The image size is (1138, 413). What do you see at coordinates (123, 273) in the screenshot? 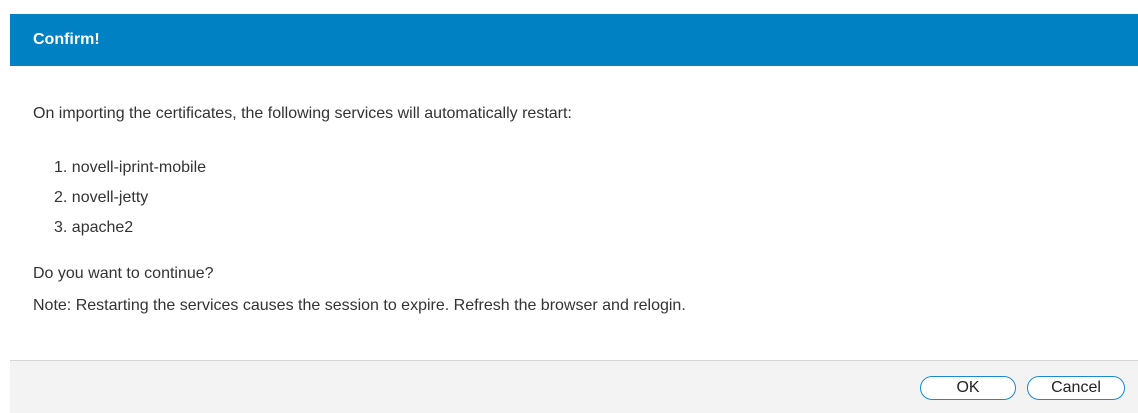
I see `continue-question: Do you want to continue?` at bounding box center [123, 273].